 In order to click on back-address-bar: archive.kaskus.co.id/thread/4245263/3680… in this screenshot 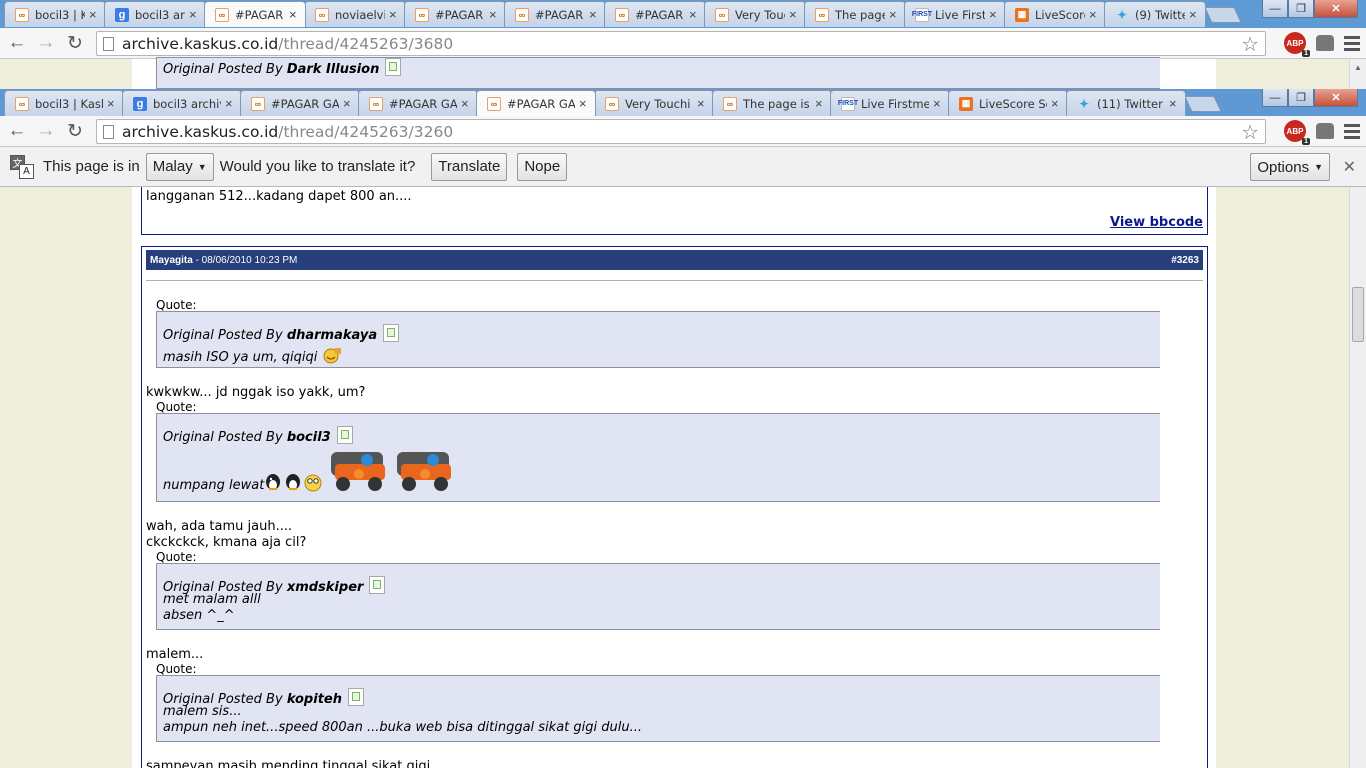, I will do `click(681, 43)`.